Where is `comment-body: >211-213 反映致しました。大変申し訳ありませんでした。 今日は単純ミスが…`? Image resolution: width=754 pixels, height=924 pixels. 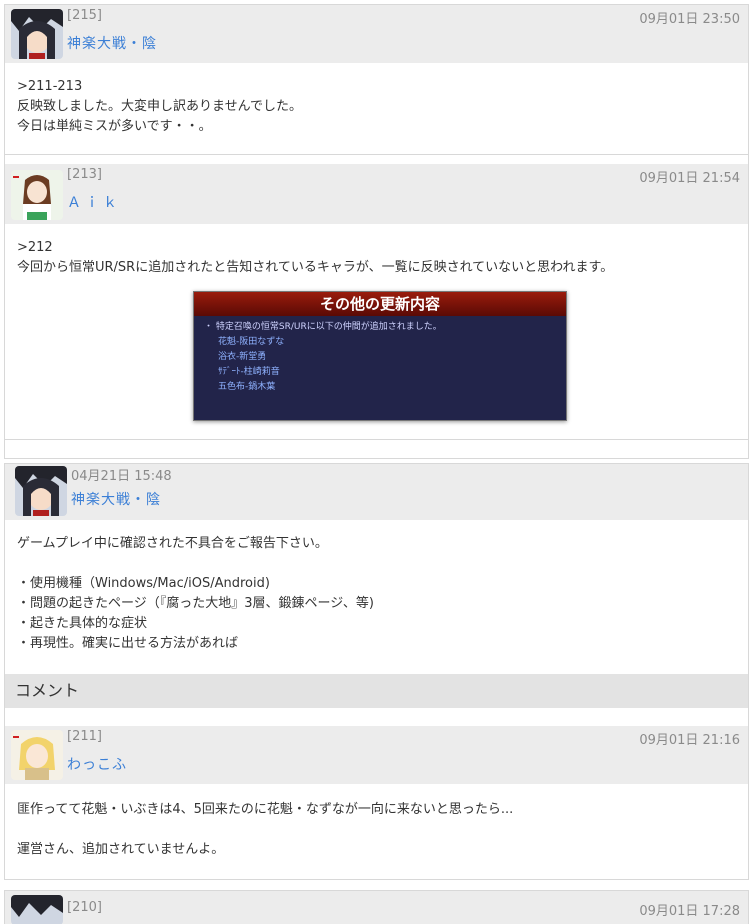 comment-body: >211-213 反映致しました。大変申し訳ありませんでした。 今日は単純ミスが… is located at coordinates (376, 100).